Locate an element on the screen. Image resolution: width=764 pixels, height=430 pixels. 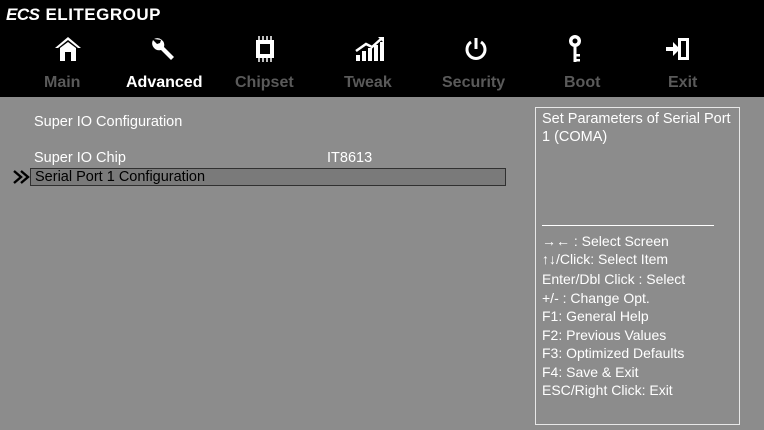
key-hint-esc-exit: ESC/Right Click: Exit is located at coordinates (607, 390).